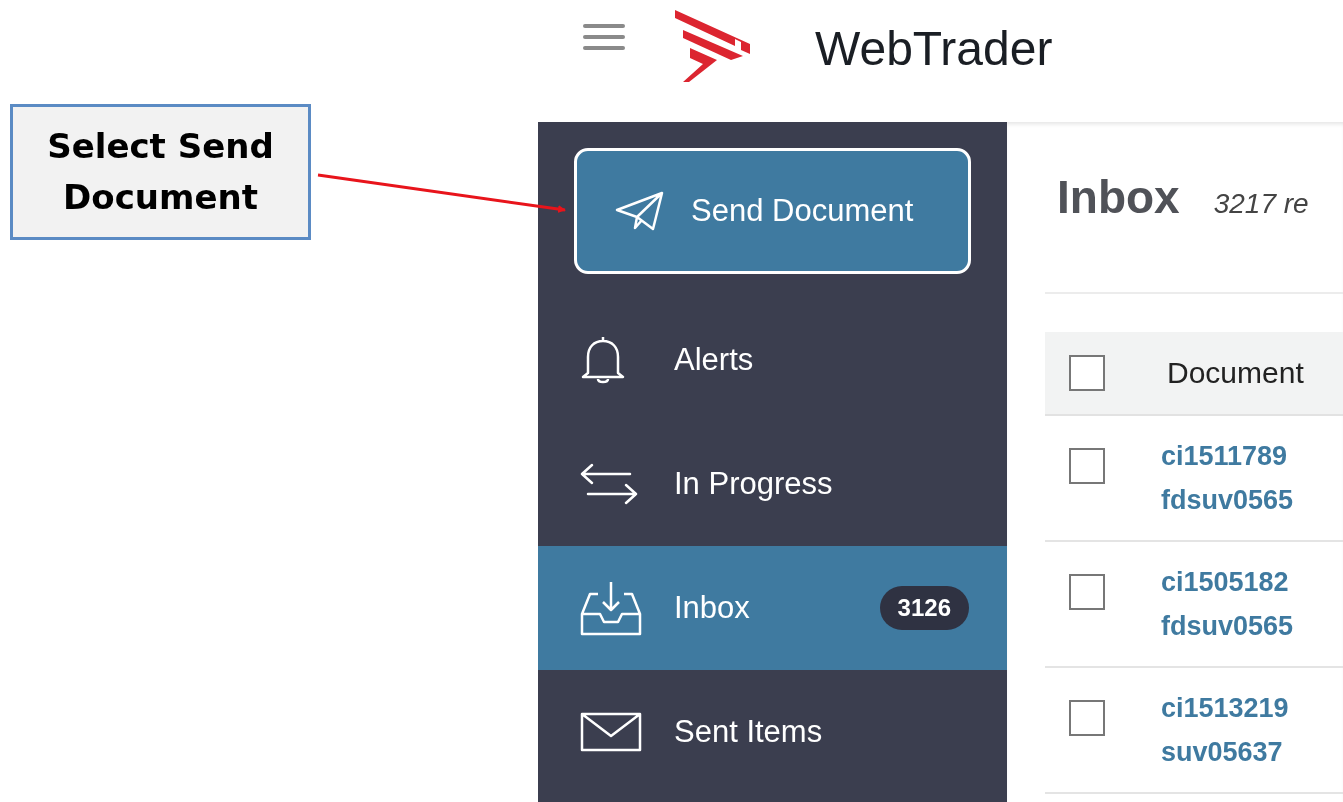 The image size is (1343, 802). Describe the element at coordinates (772, 360) in the screenshot. I see `sidebar-item: Alerts` at that location.